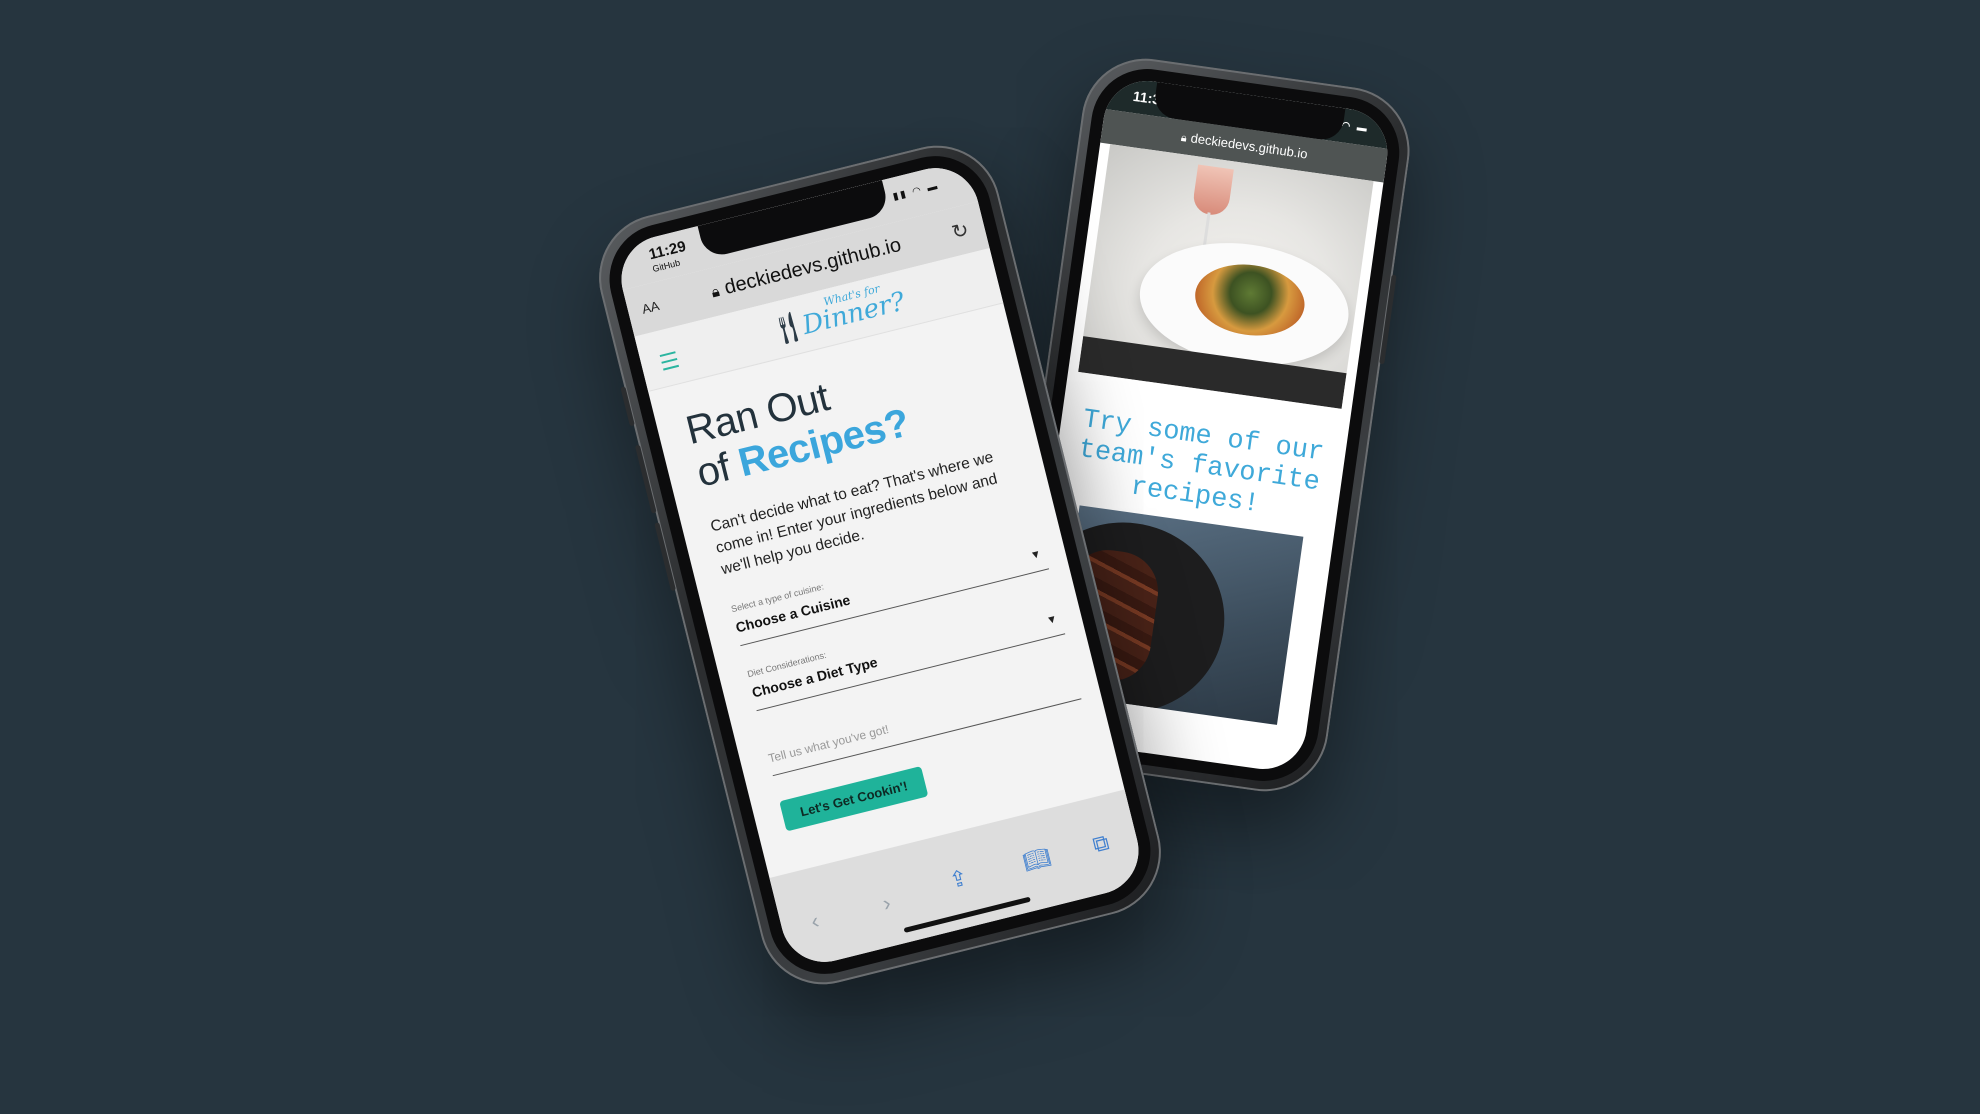 The width and height of the screenshot is (1980, 1114). What do you see at coordinates (627, 406) in the screenshot?
I see `mute-switch` at bounding box center [627, 406].